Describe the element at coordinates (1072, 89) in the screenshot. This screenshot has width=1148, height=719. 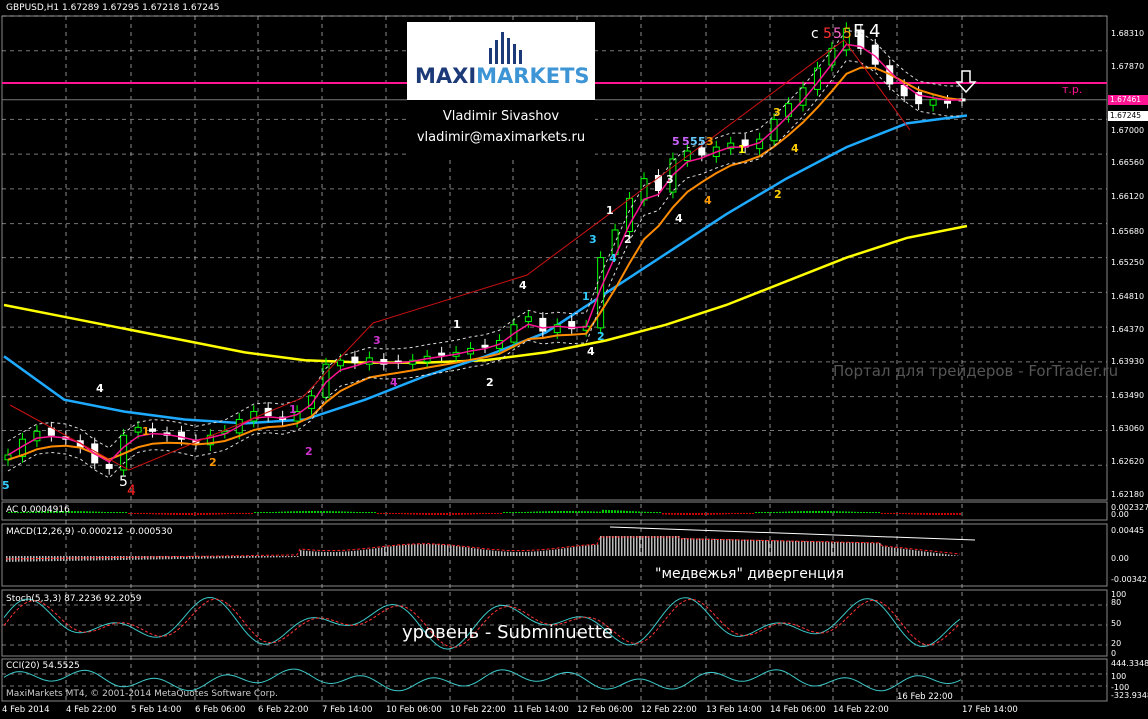
I see `target-price-label: т.р.` at that location.